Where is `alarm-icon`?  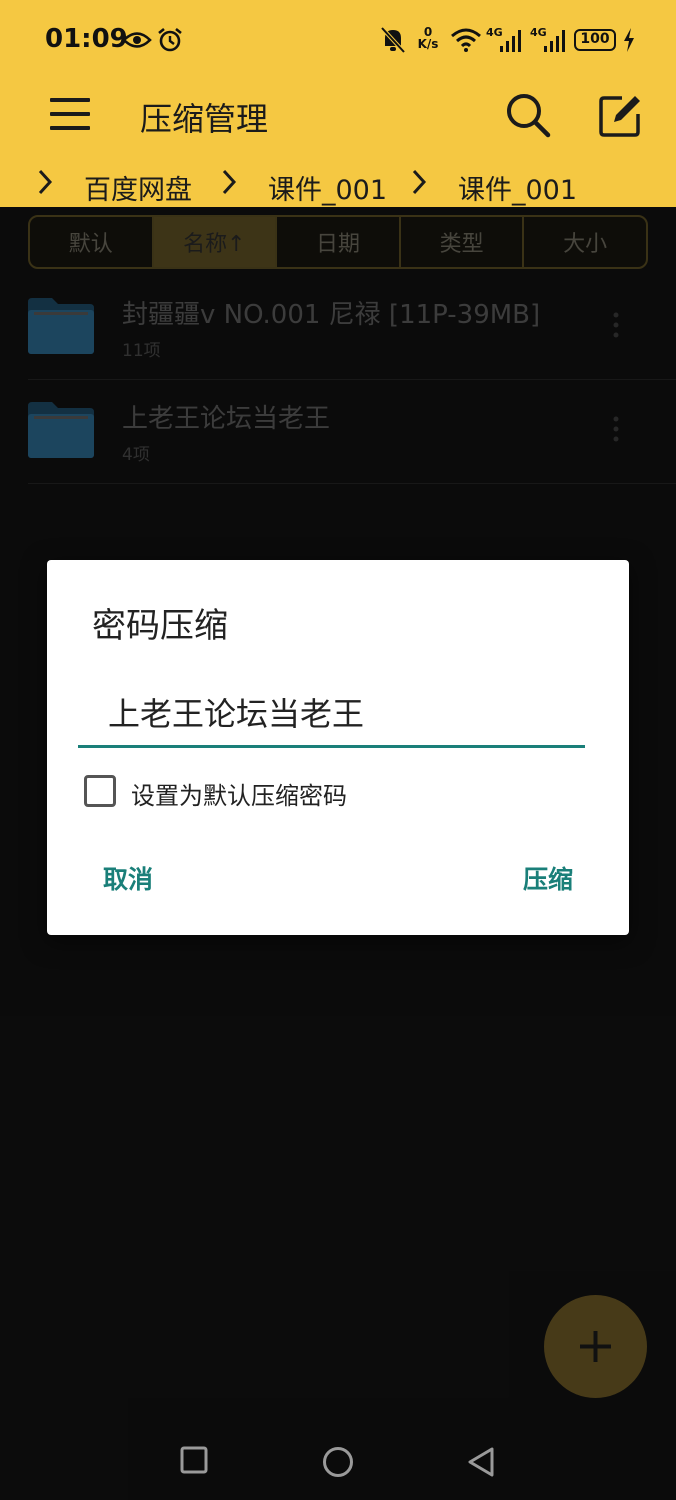 alarm-icon is located at coordinates (170, 39).